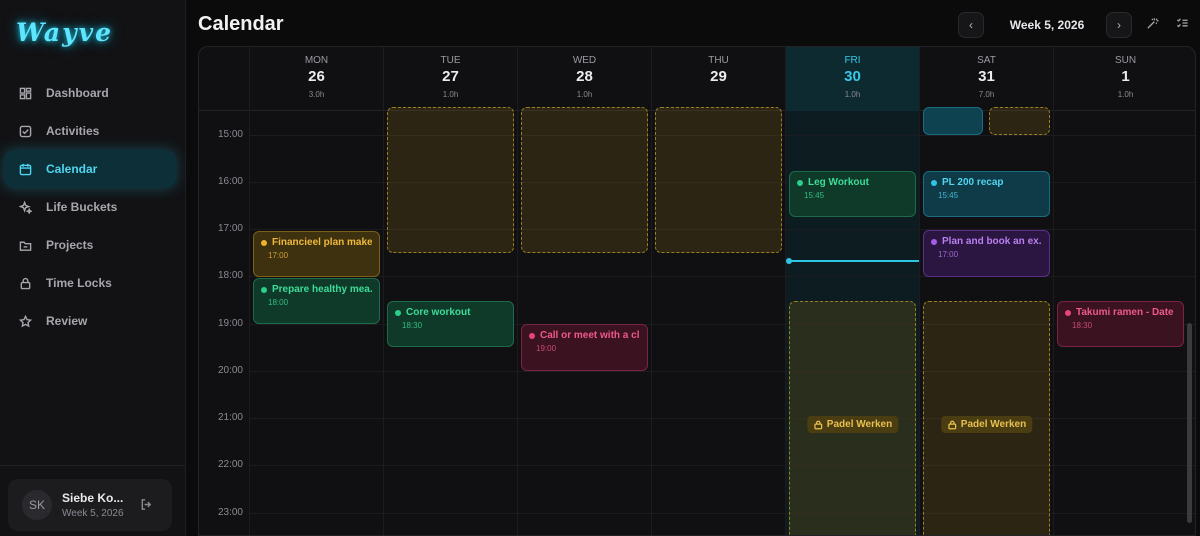 The height and width of the screenshot is (536, 1200). What do you see at coordinates (278, 302) in the screenshot?
I see `event-time: 18:00` at bounding box center [278, 302].